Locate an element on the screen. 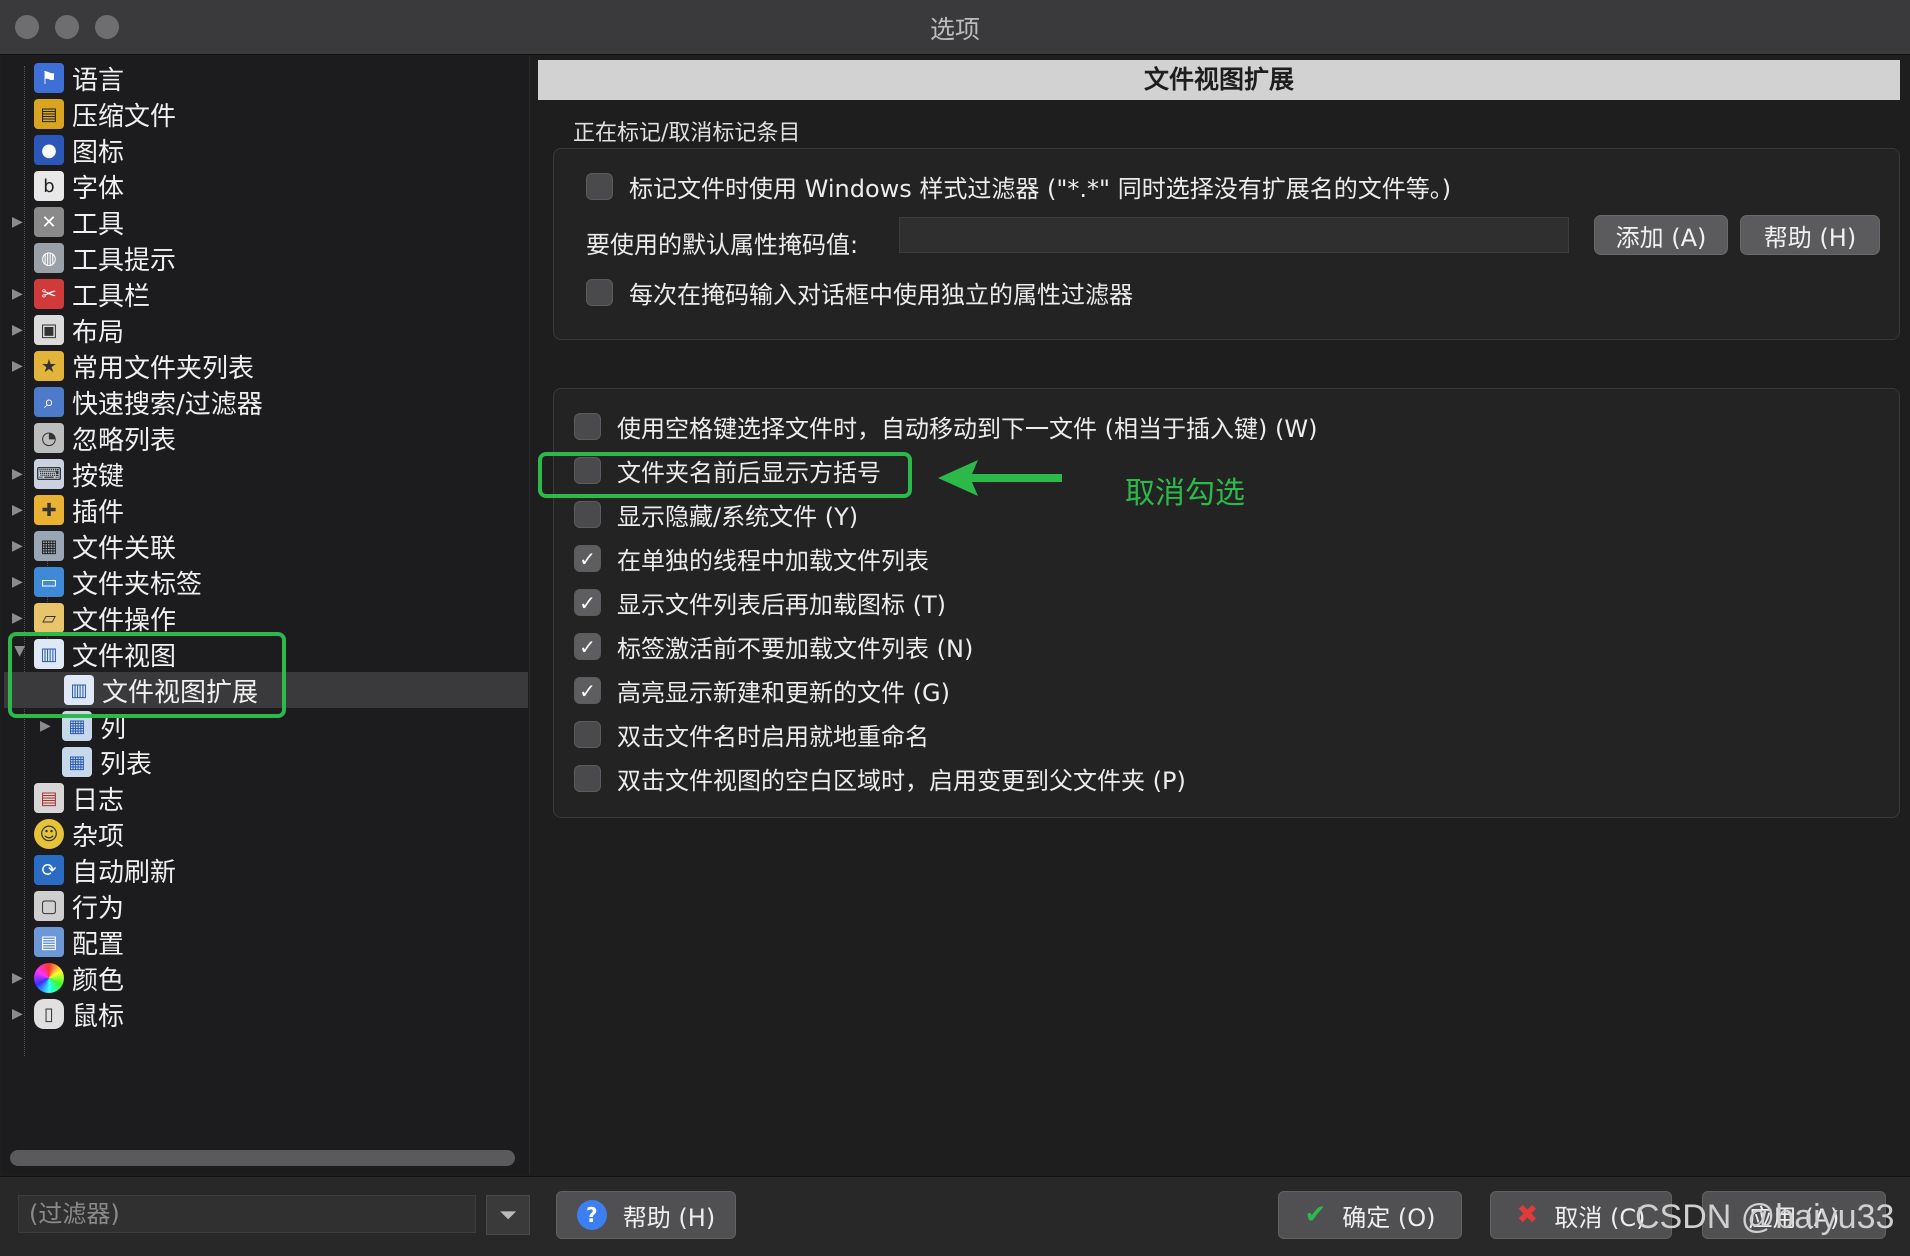  tree-item-mouse: ▶ ▯ 鼠标 is located at coordinates (68, 1014).